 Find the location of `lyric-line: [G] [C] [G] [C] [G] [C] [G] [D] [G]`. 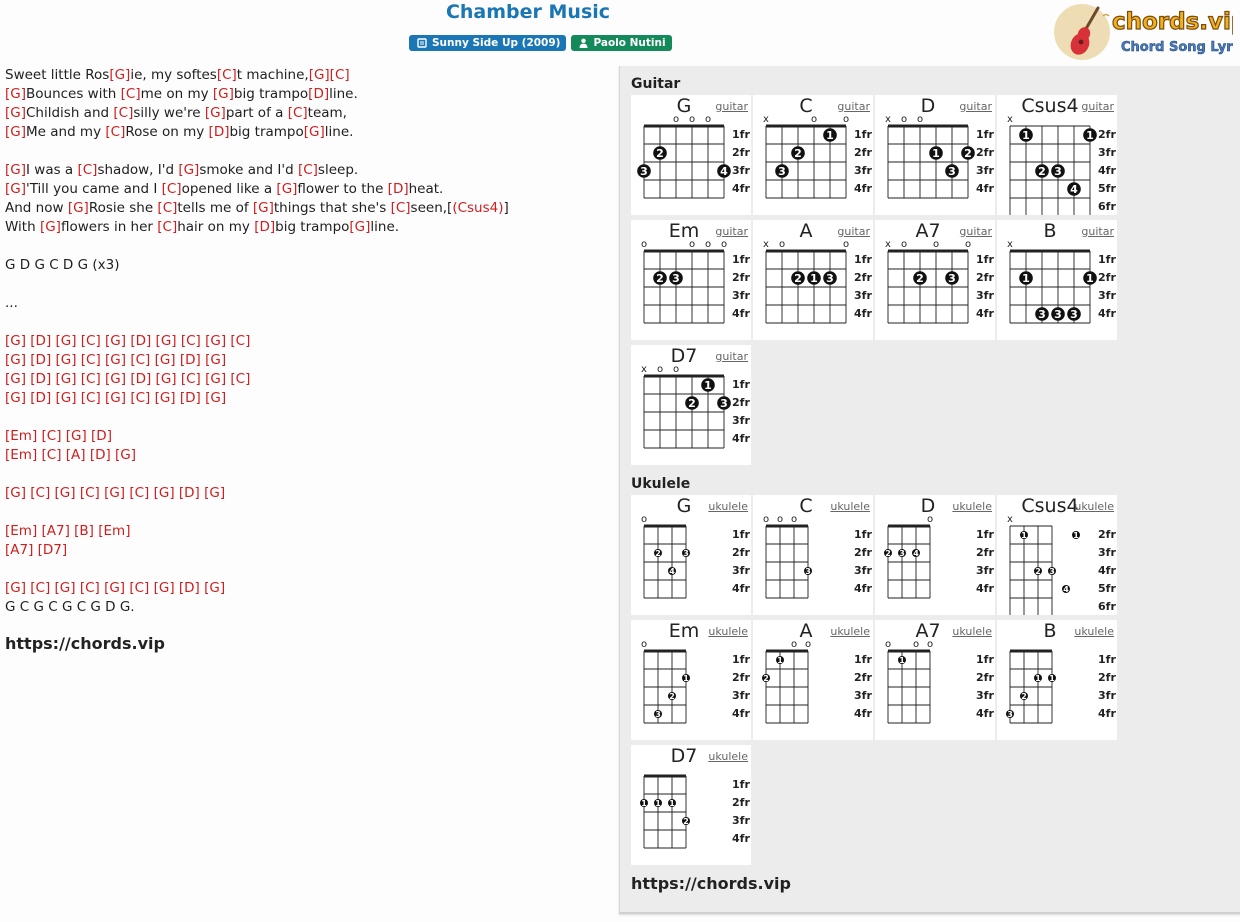

lyric-line: [G] [C] [G] [C] [G] [C] [G] [D] [G] is located at coordinates (257, 493).